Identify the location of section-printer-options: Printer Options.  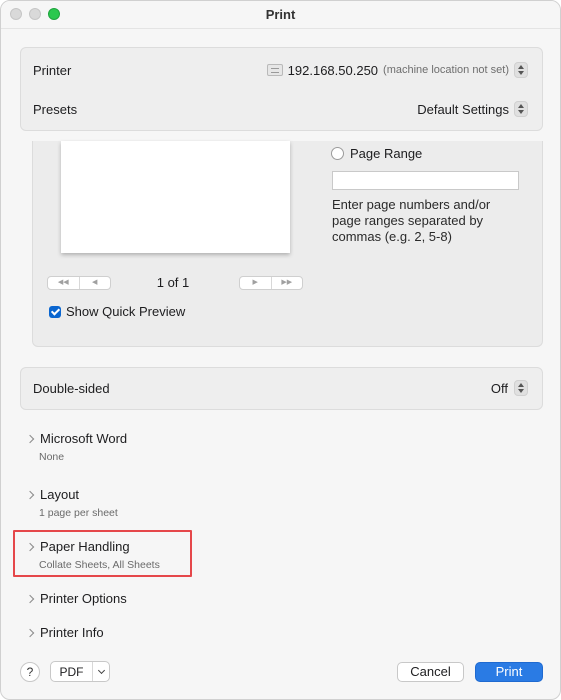
(76, 598).